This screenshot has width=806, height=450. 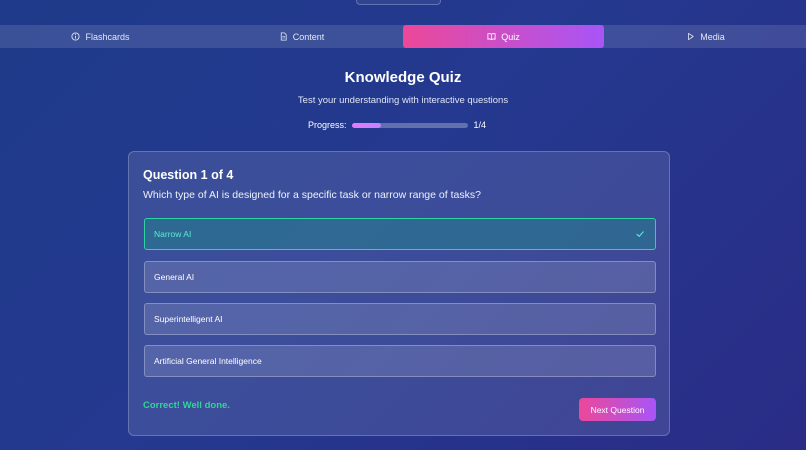 I want to click on tab-content: Content, so click(x=301, y=36).